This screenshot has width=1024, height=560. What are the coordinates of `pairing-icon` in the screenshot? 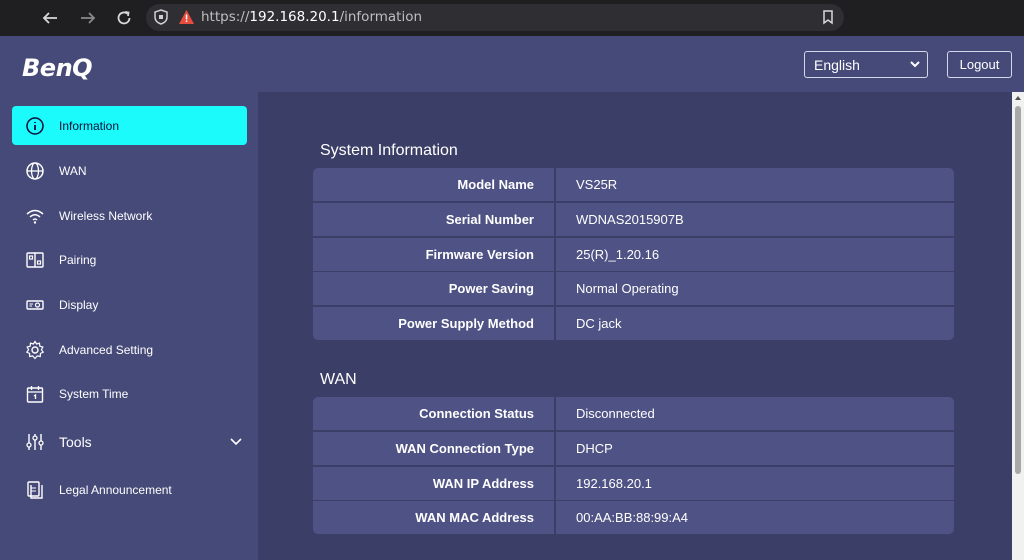 It's located at (35, 260).